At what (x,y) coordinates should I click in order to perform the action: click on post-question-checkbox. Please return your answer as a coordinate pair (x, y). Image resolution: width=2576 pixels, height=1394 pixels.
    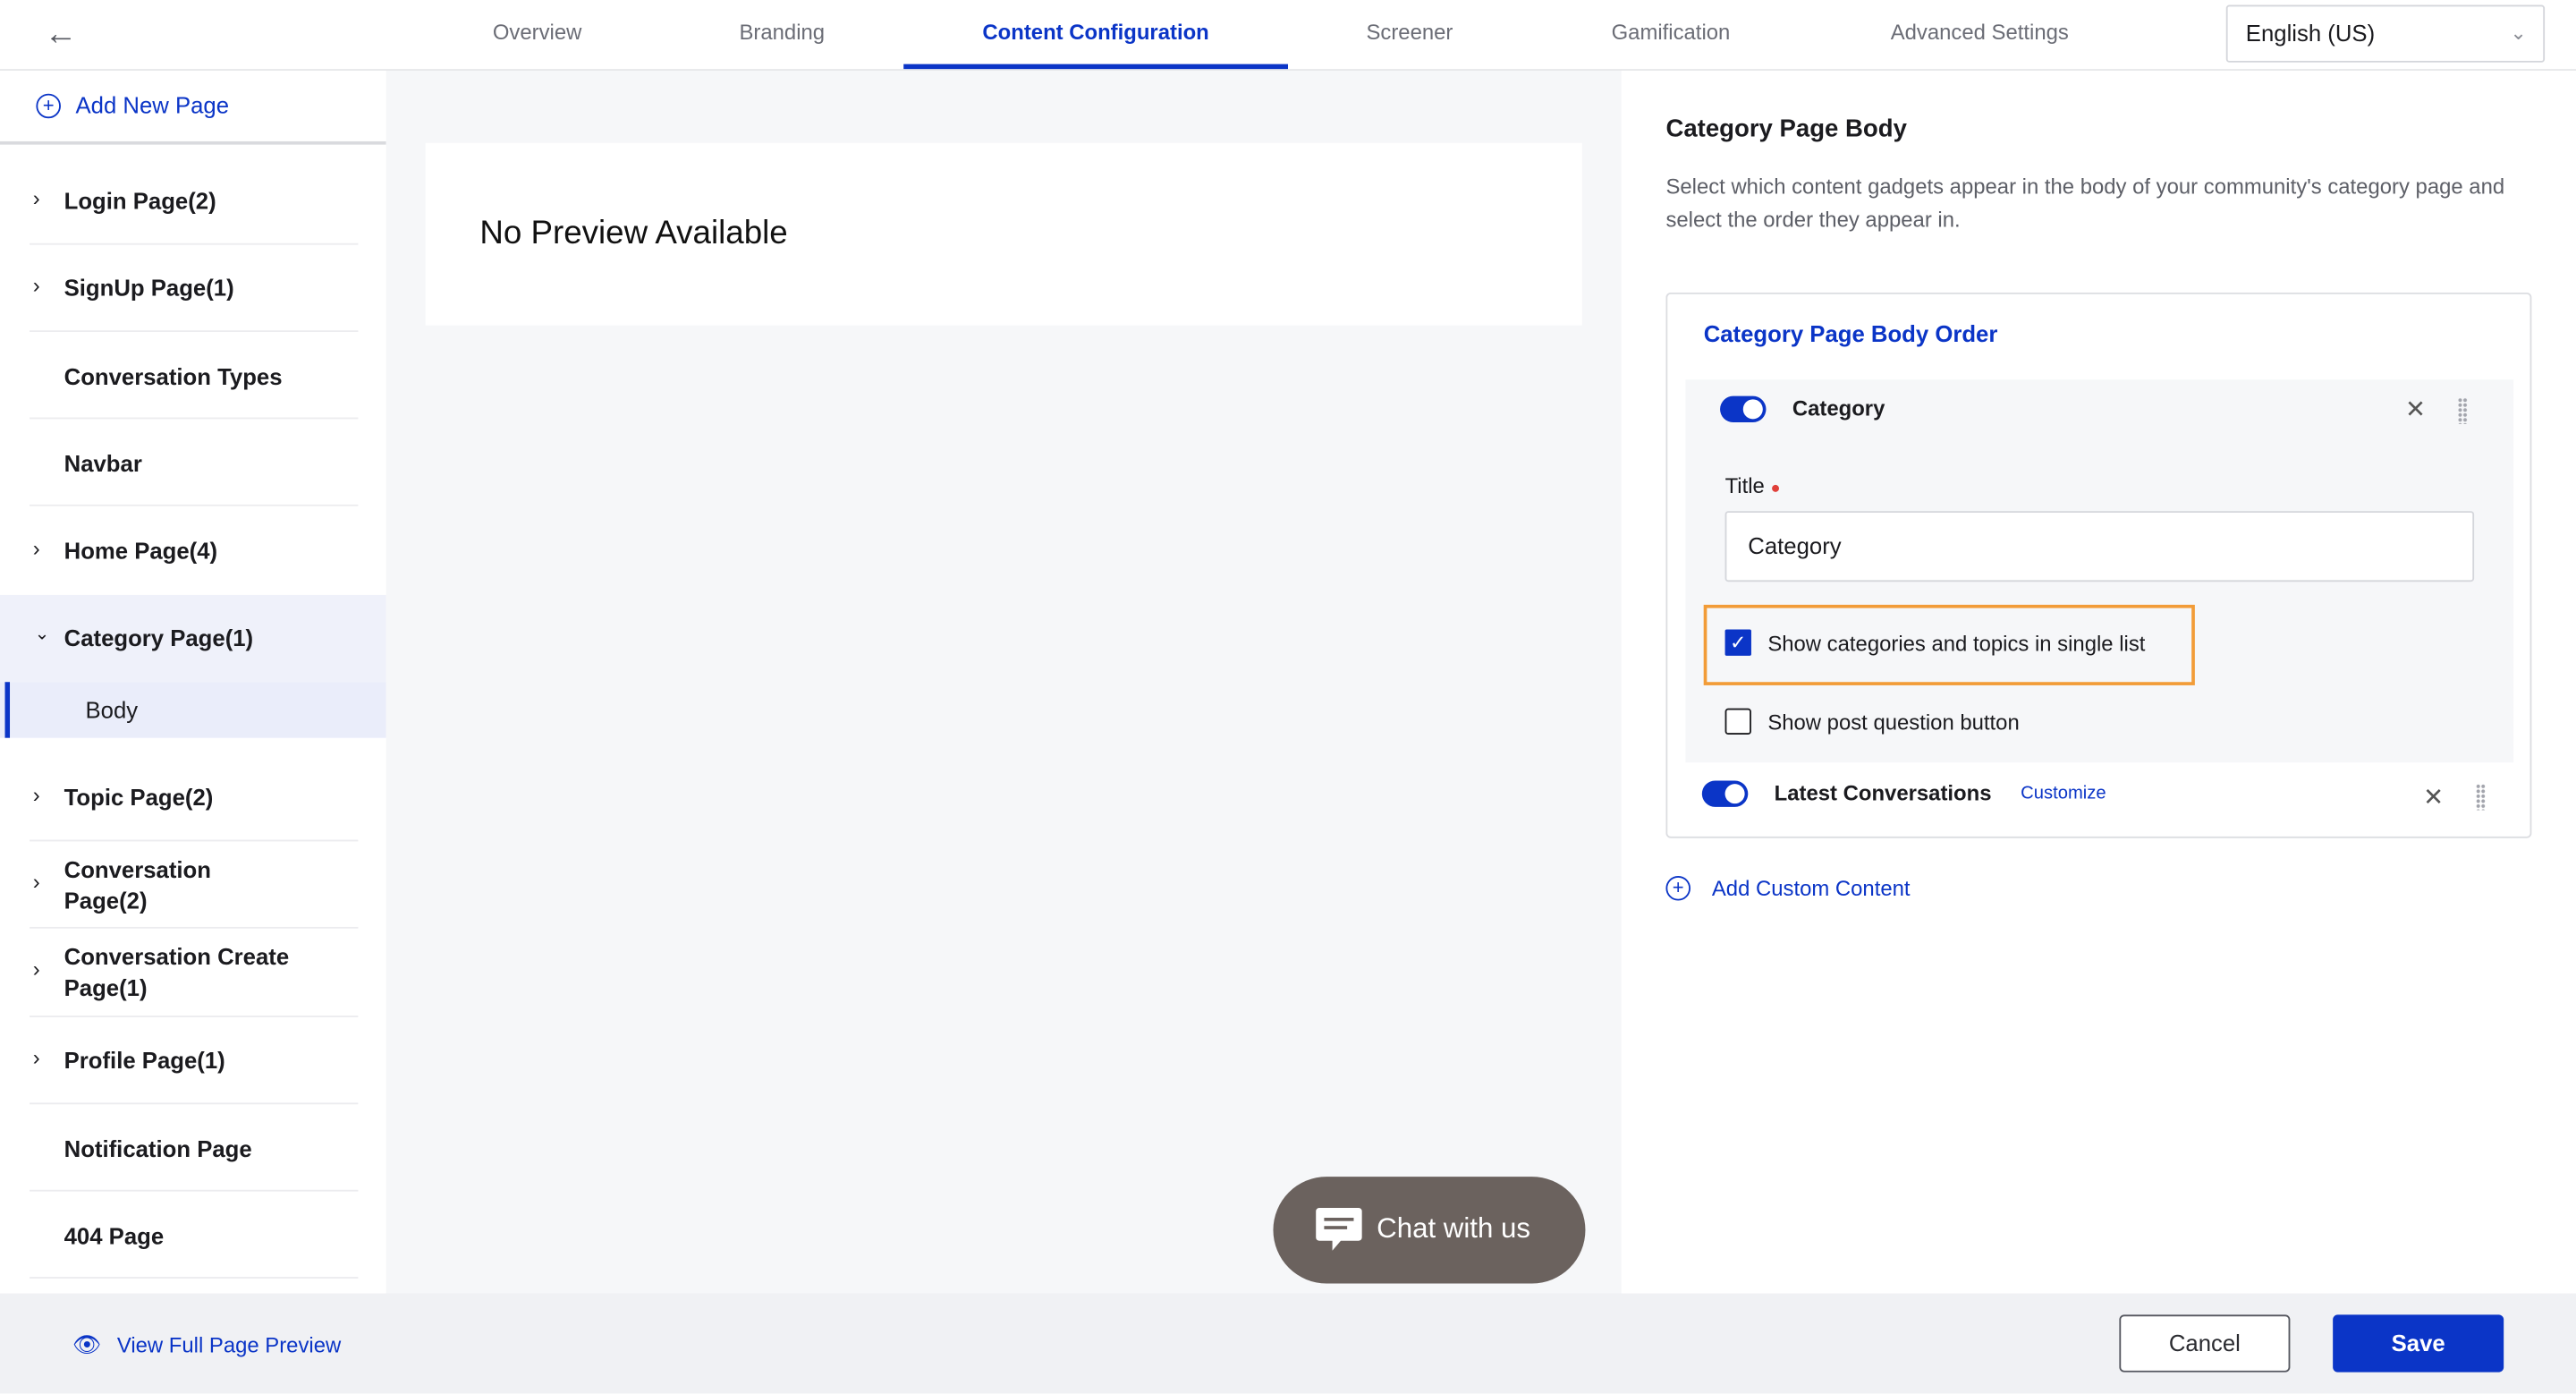
    Looking at the image, I should click on (1737, 721).